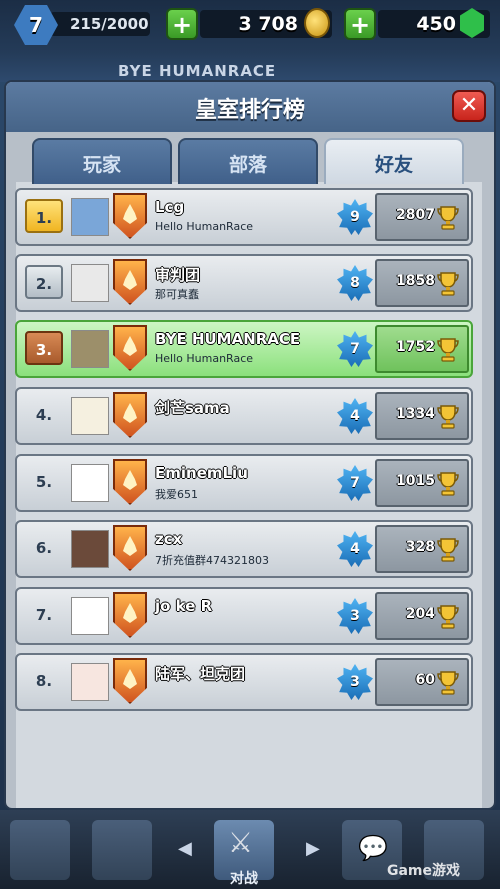 The width and height of the screenshot is (500, 889). I want to click on level-value: 7, so click(36, 25).